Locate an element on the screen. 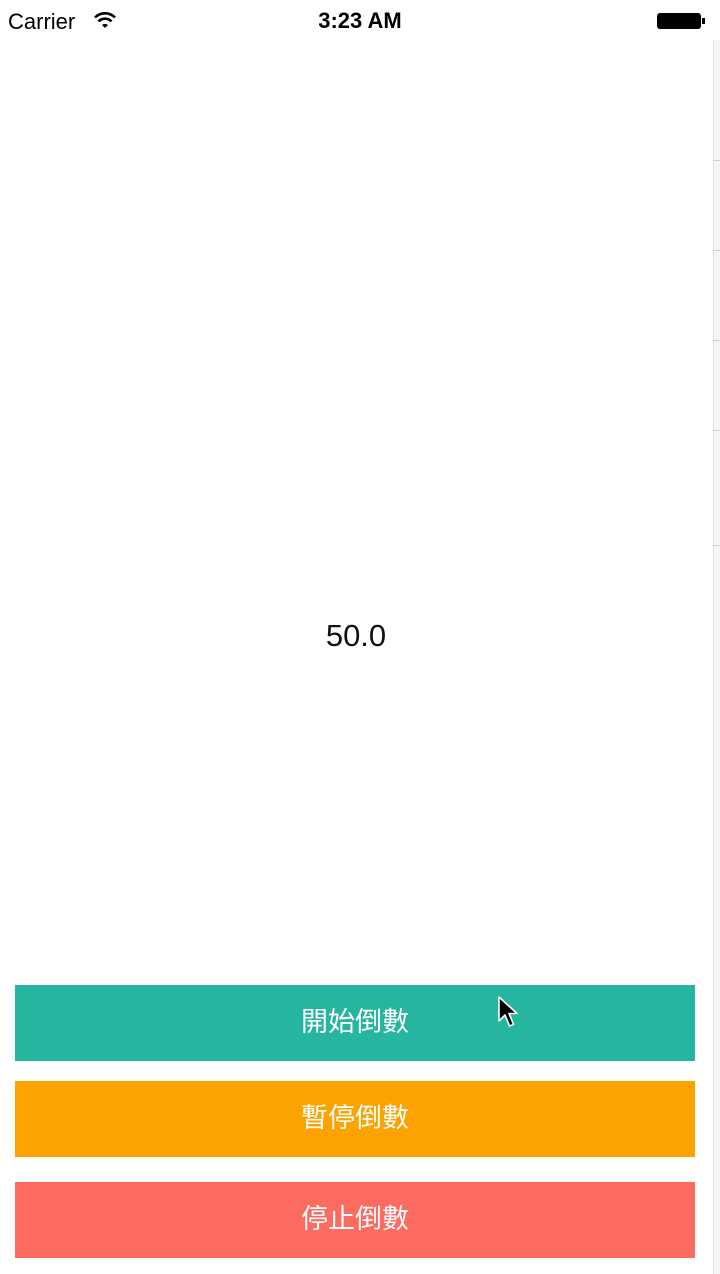  pause-countdown-button: 暫停倒數 is located at coordinates (355, 1119).